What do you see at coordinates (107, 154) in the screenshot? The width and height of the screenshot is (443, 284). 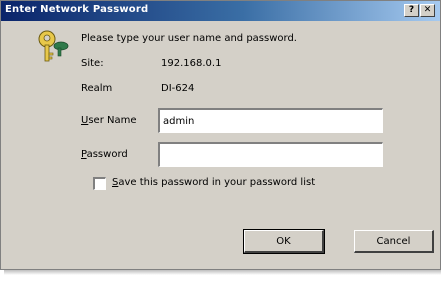 I see `password-label-text: assword` at bounding box center [107, 154].